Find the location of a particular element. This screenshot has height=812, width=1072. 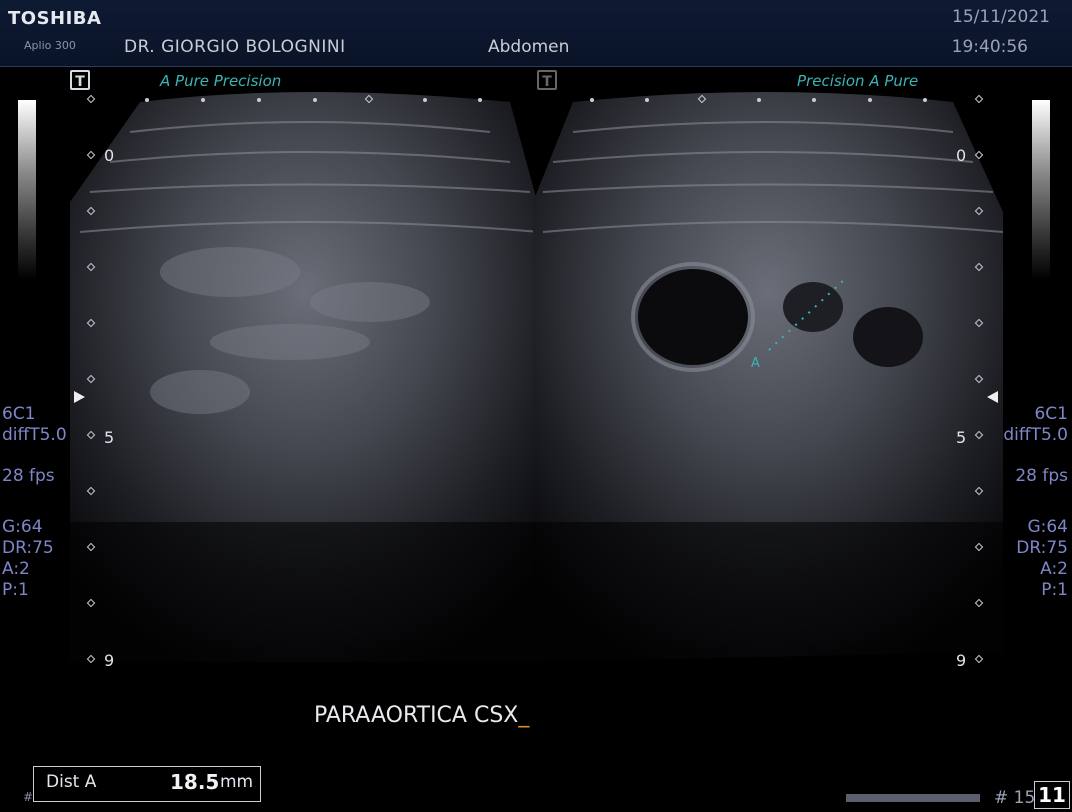

right-fps: 28 fps is located at coordinates (1041, 476).